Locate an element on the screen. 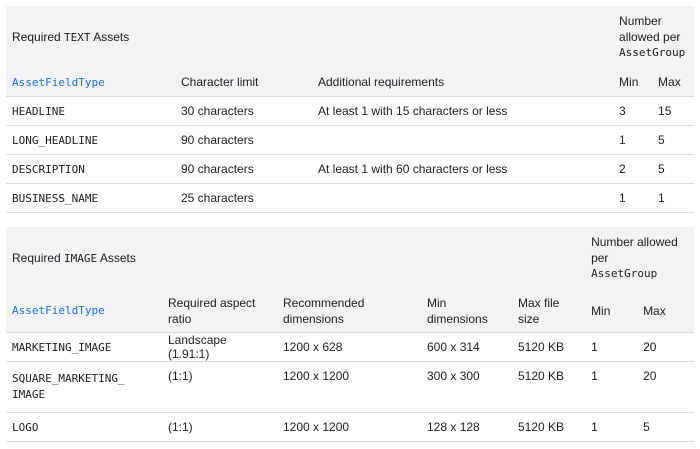 This screenshot has width=700, height=449. header-min-dimensions: Min dimensions is located at coordinates (466, 311).